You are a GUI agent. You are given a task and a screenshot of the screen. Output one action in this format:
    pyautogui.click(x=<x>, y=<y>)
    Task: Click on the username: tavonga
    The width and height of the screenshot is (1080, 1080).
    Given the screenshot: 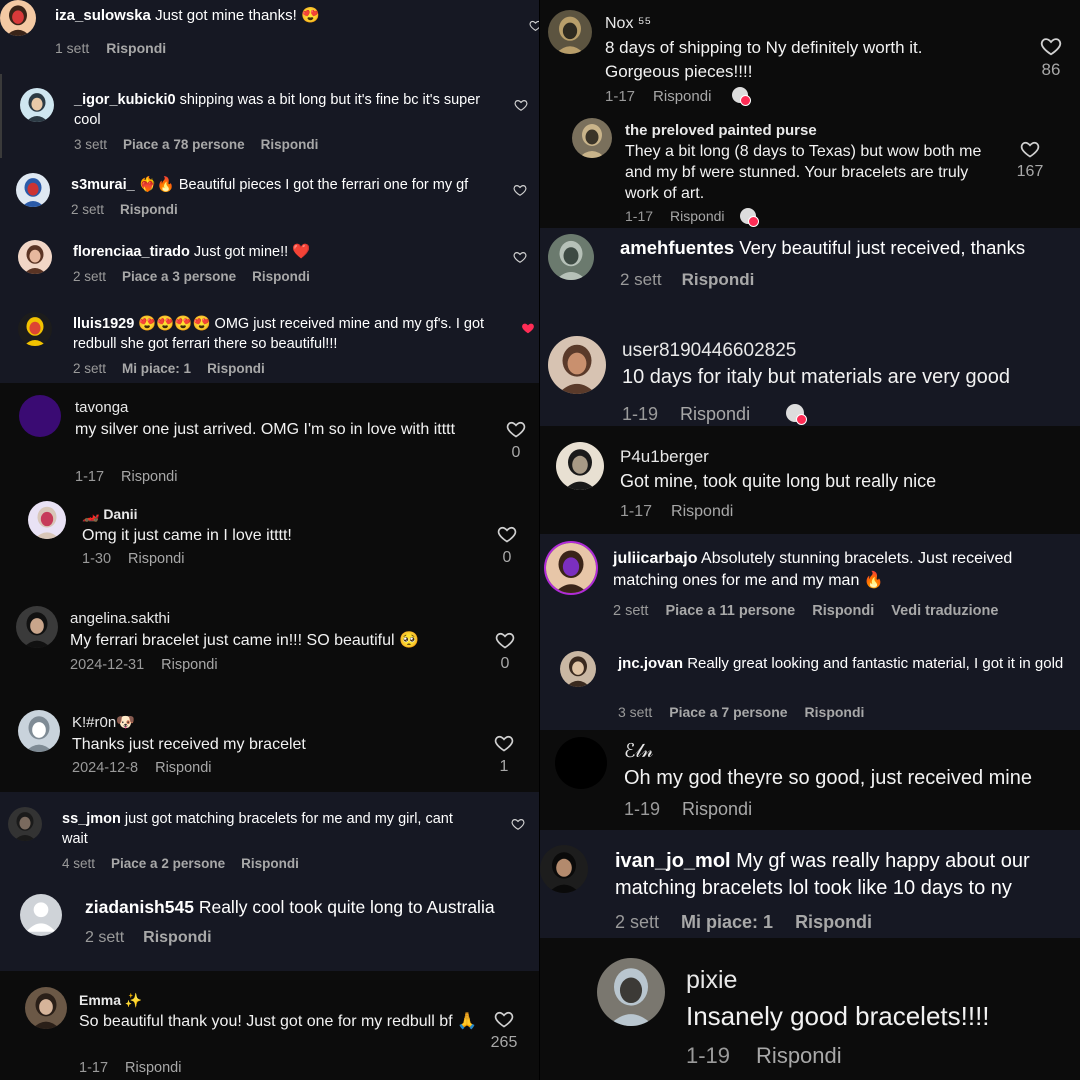 What is the action you would take?
    pyautogui.click(x=275, y=408)
    